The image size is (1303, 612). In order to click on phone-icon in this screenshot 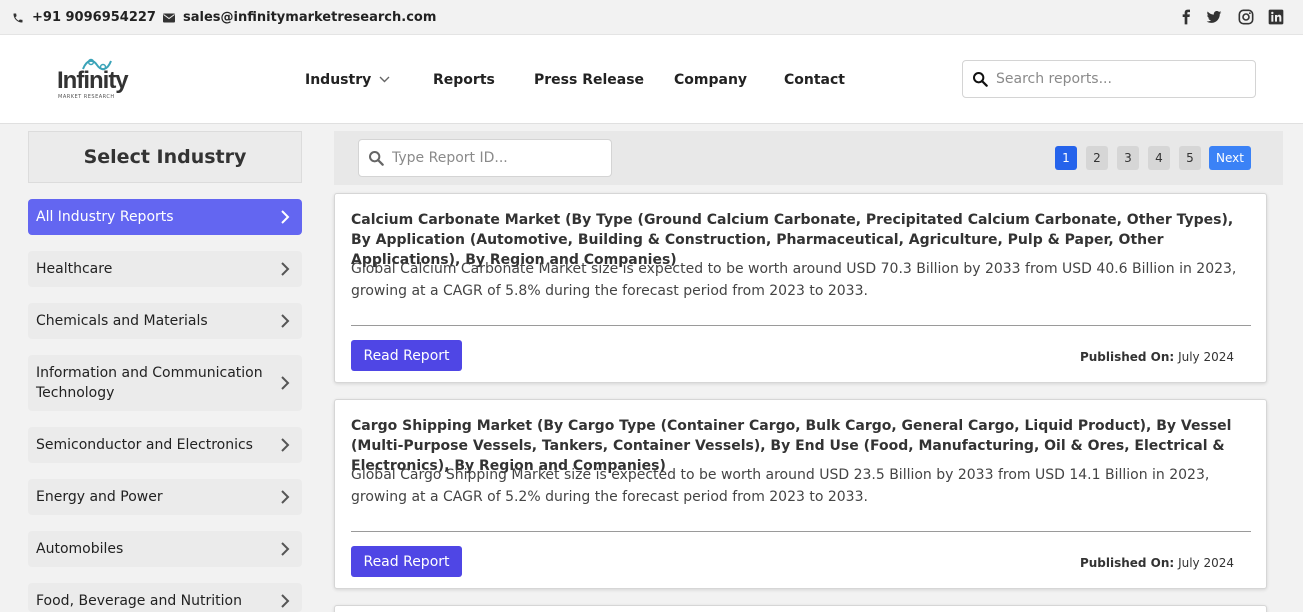, I will do `click(18, 17)`.